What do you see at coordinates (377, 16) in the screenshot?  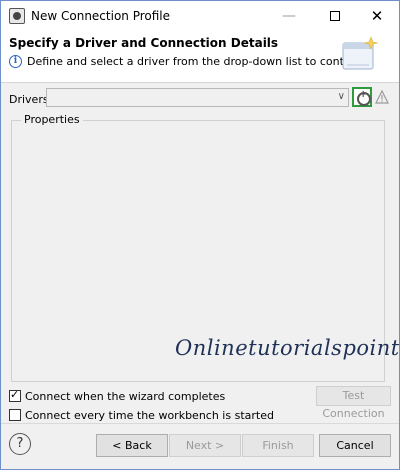 I see `close-button: ✕` at bounding box center [377, 16].